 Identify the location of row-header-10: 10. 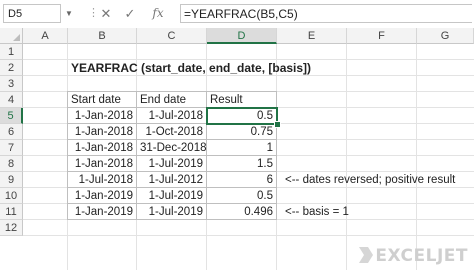
(11, 196).